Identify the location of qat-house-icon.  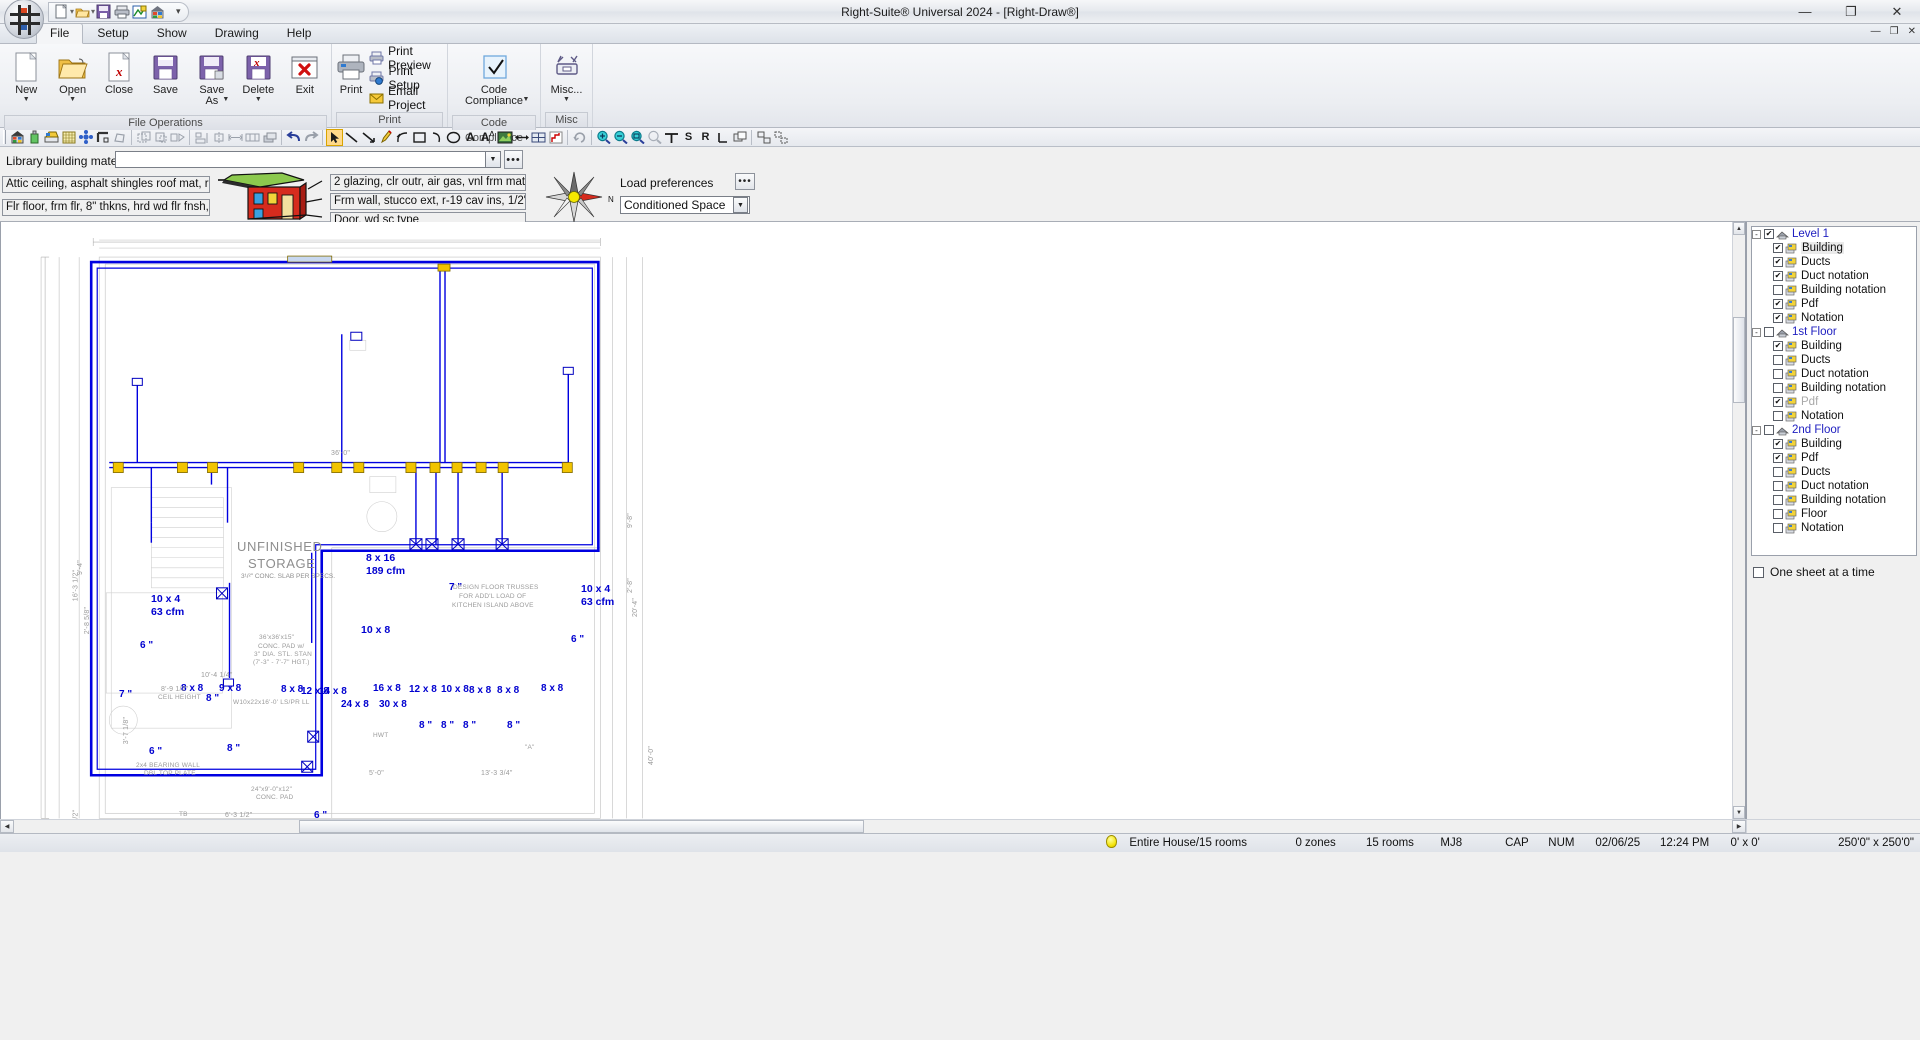
(157, 11).